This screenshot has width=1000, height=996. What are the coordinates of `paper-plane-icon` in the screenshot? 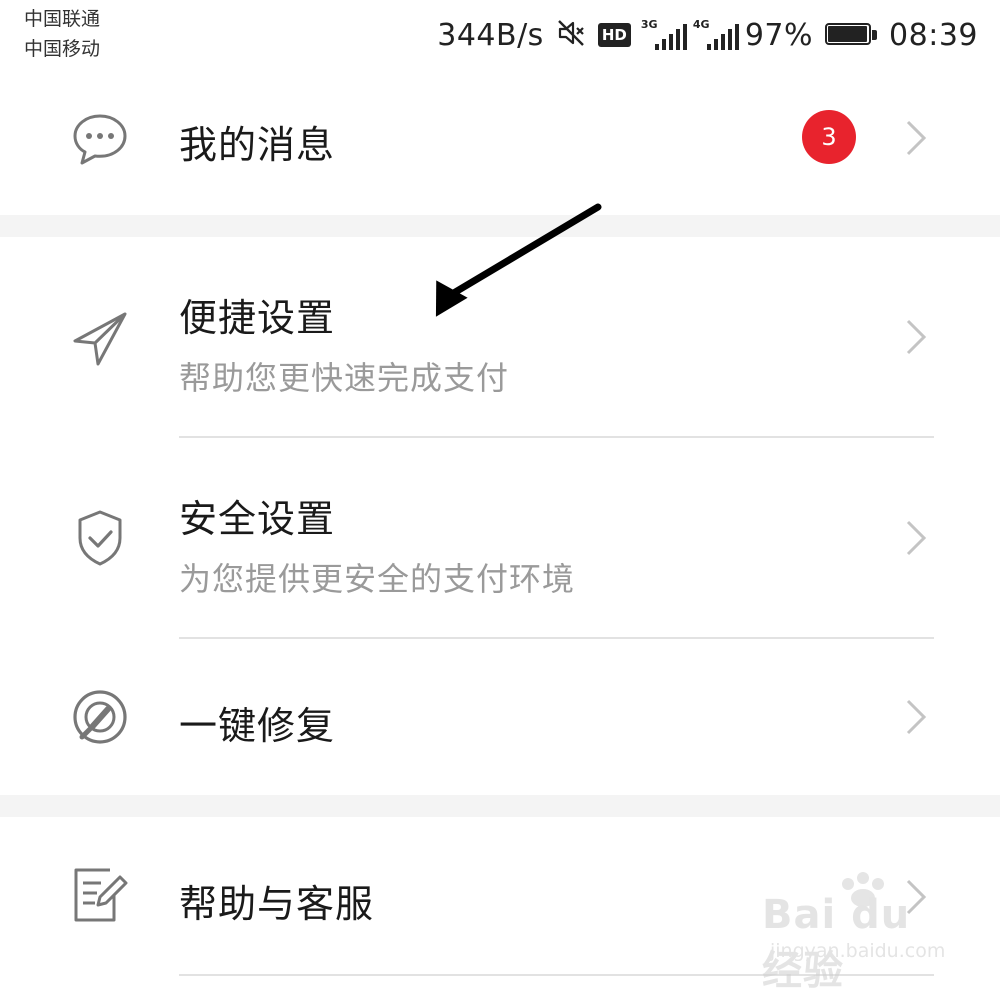 It's located at (100, 339).